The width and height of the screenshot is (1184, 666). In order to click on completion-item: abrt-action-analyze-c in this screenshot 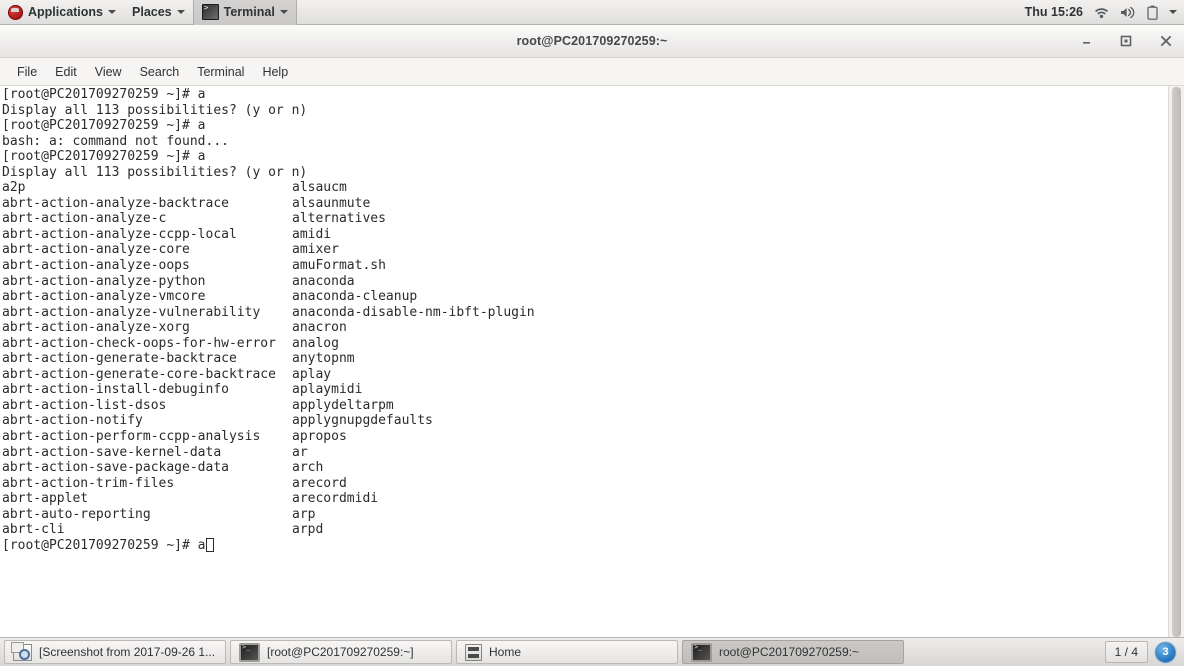, I will do `click(84, 219)`.